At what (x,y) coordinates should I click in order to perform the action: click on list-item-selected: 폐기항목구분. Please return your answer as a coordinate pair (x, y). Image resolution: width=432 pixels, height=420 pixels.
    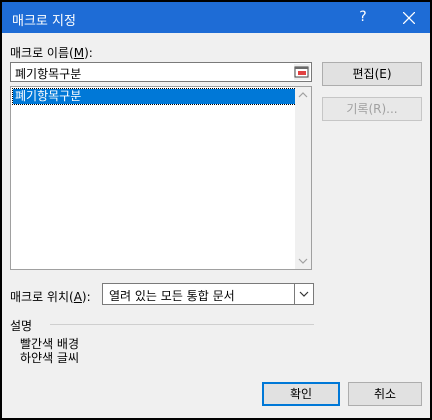
    Looking at the image, I should click on (154, 96).